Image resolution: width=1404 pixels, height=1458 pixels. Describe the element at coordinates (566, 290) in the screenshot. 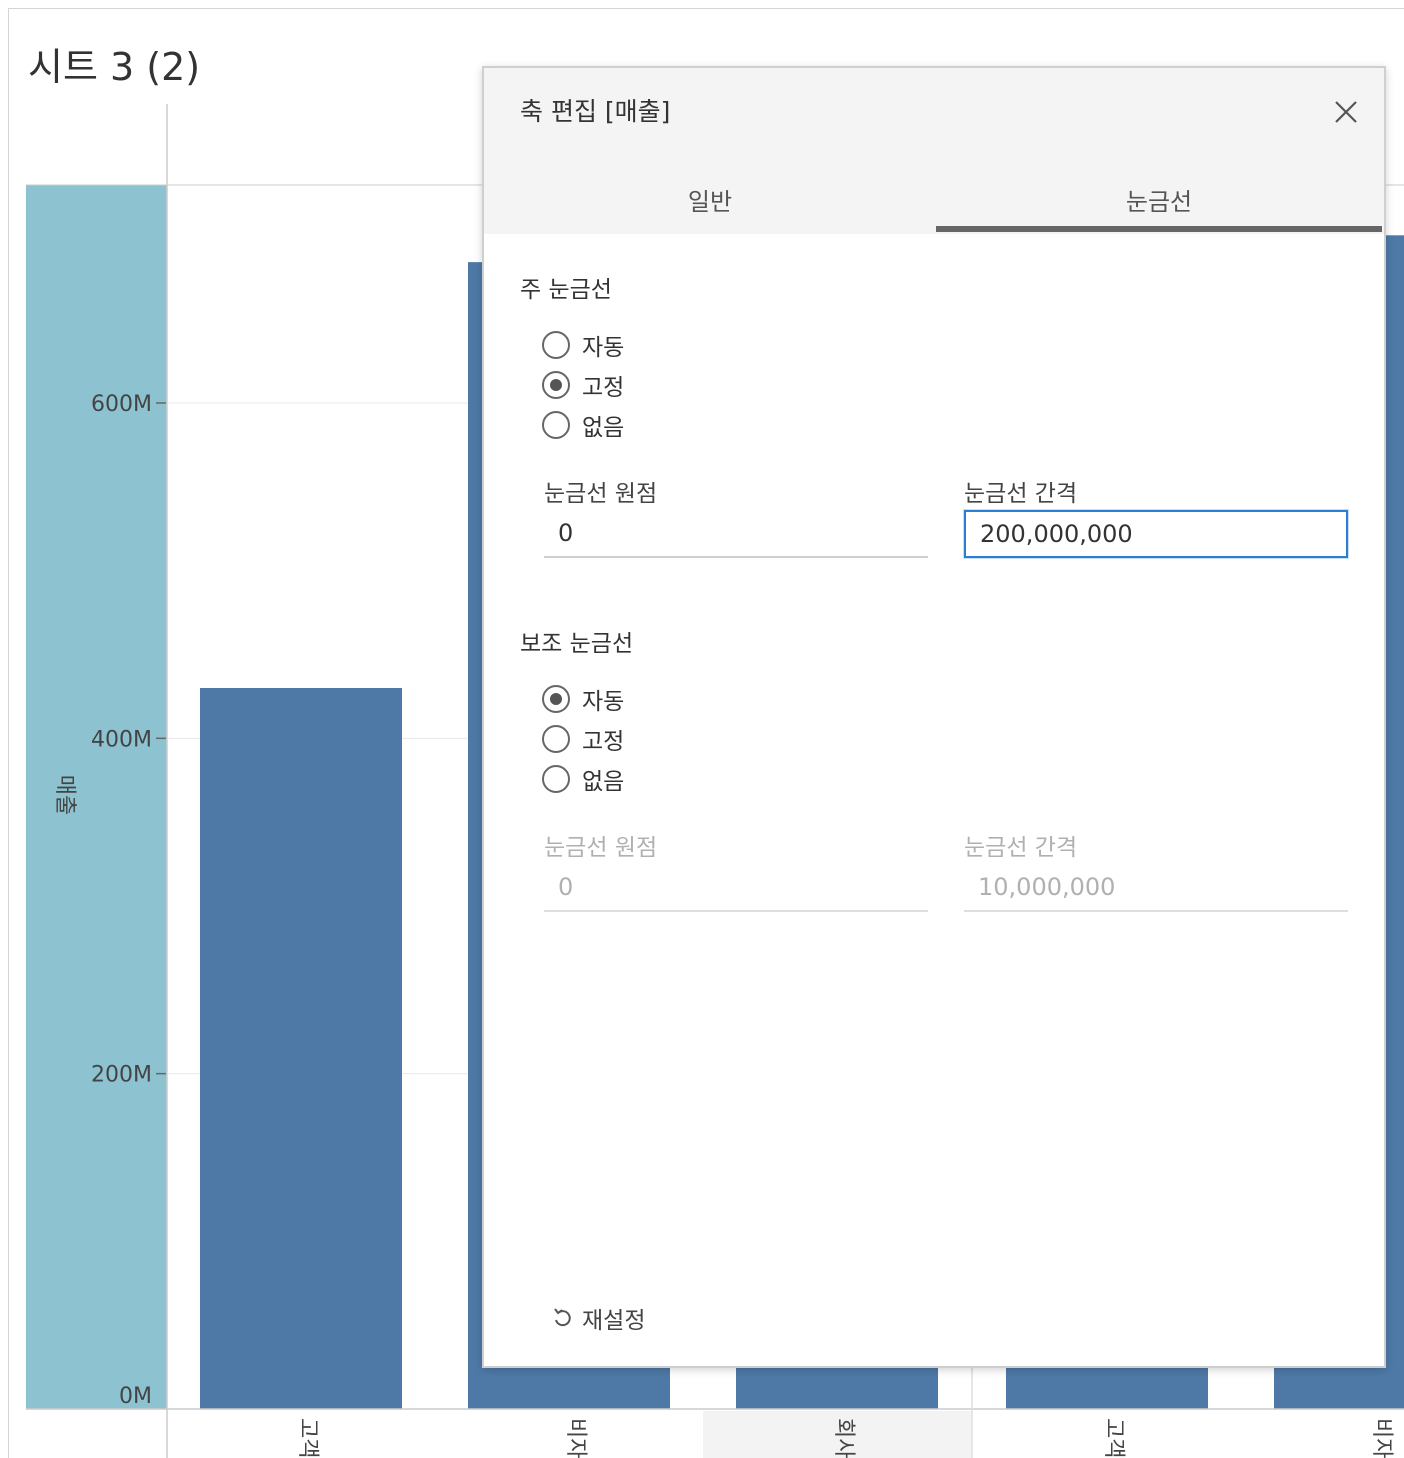

I see `major-ticks-title: 주 눈금선` at that location.